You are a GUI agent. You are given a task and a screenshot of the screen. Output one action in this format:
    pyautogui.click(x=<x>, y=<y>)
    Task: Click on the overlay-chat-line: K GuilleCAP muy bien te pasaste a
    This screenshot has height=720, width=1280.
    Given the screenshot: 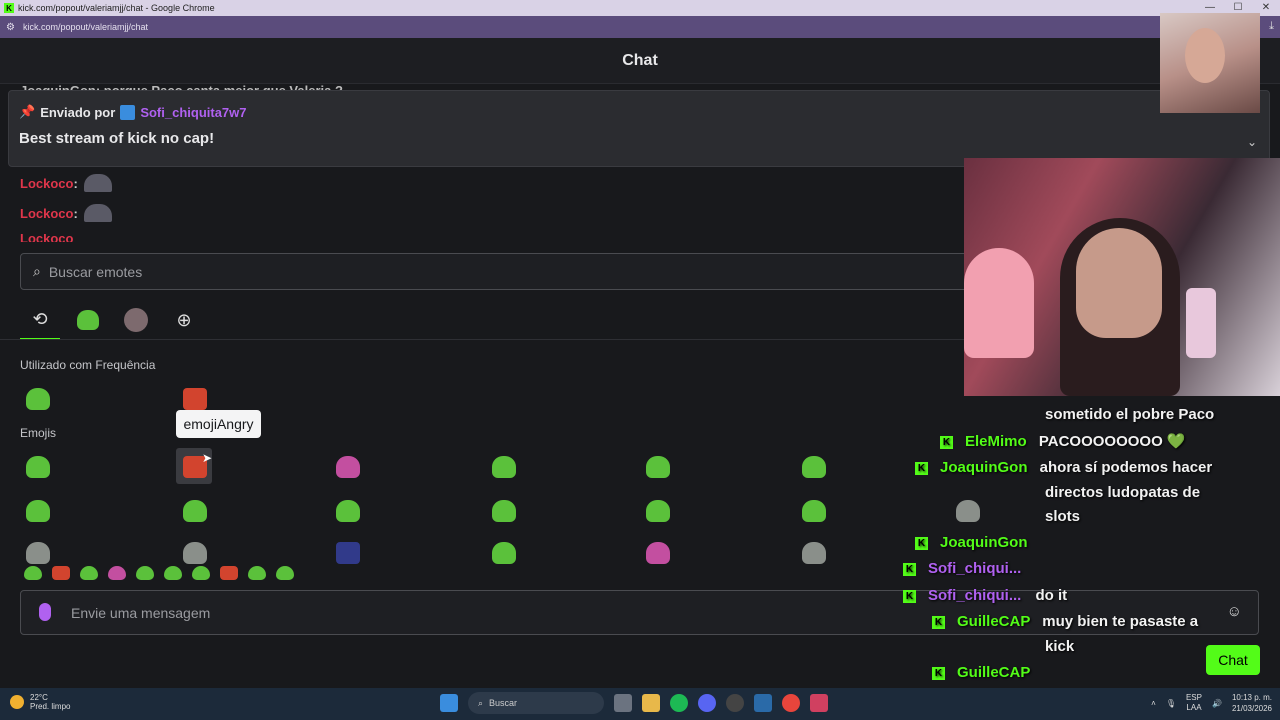 What is the action you would take?
    pyautogui.click(x=1065, y=621)
    